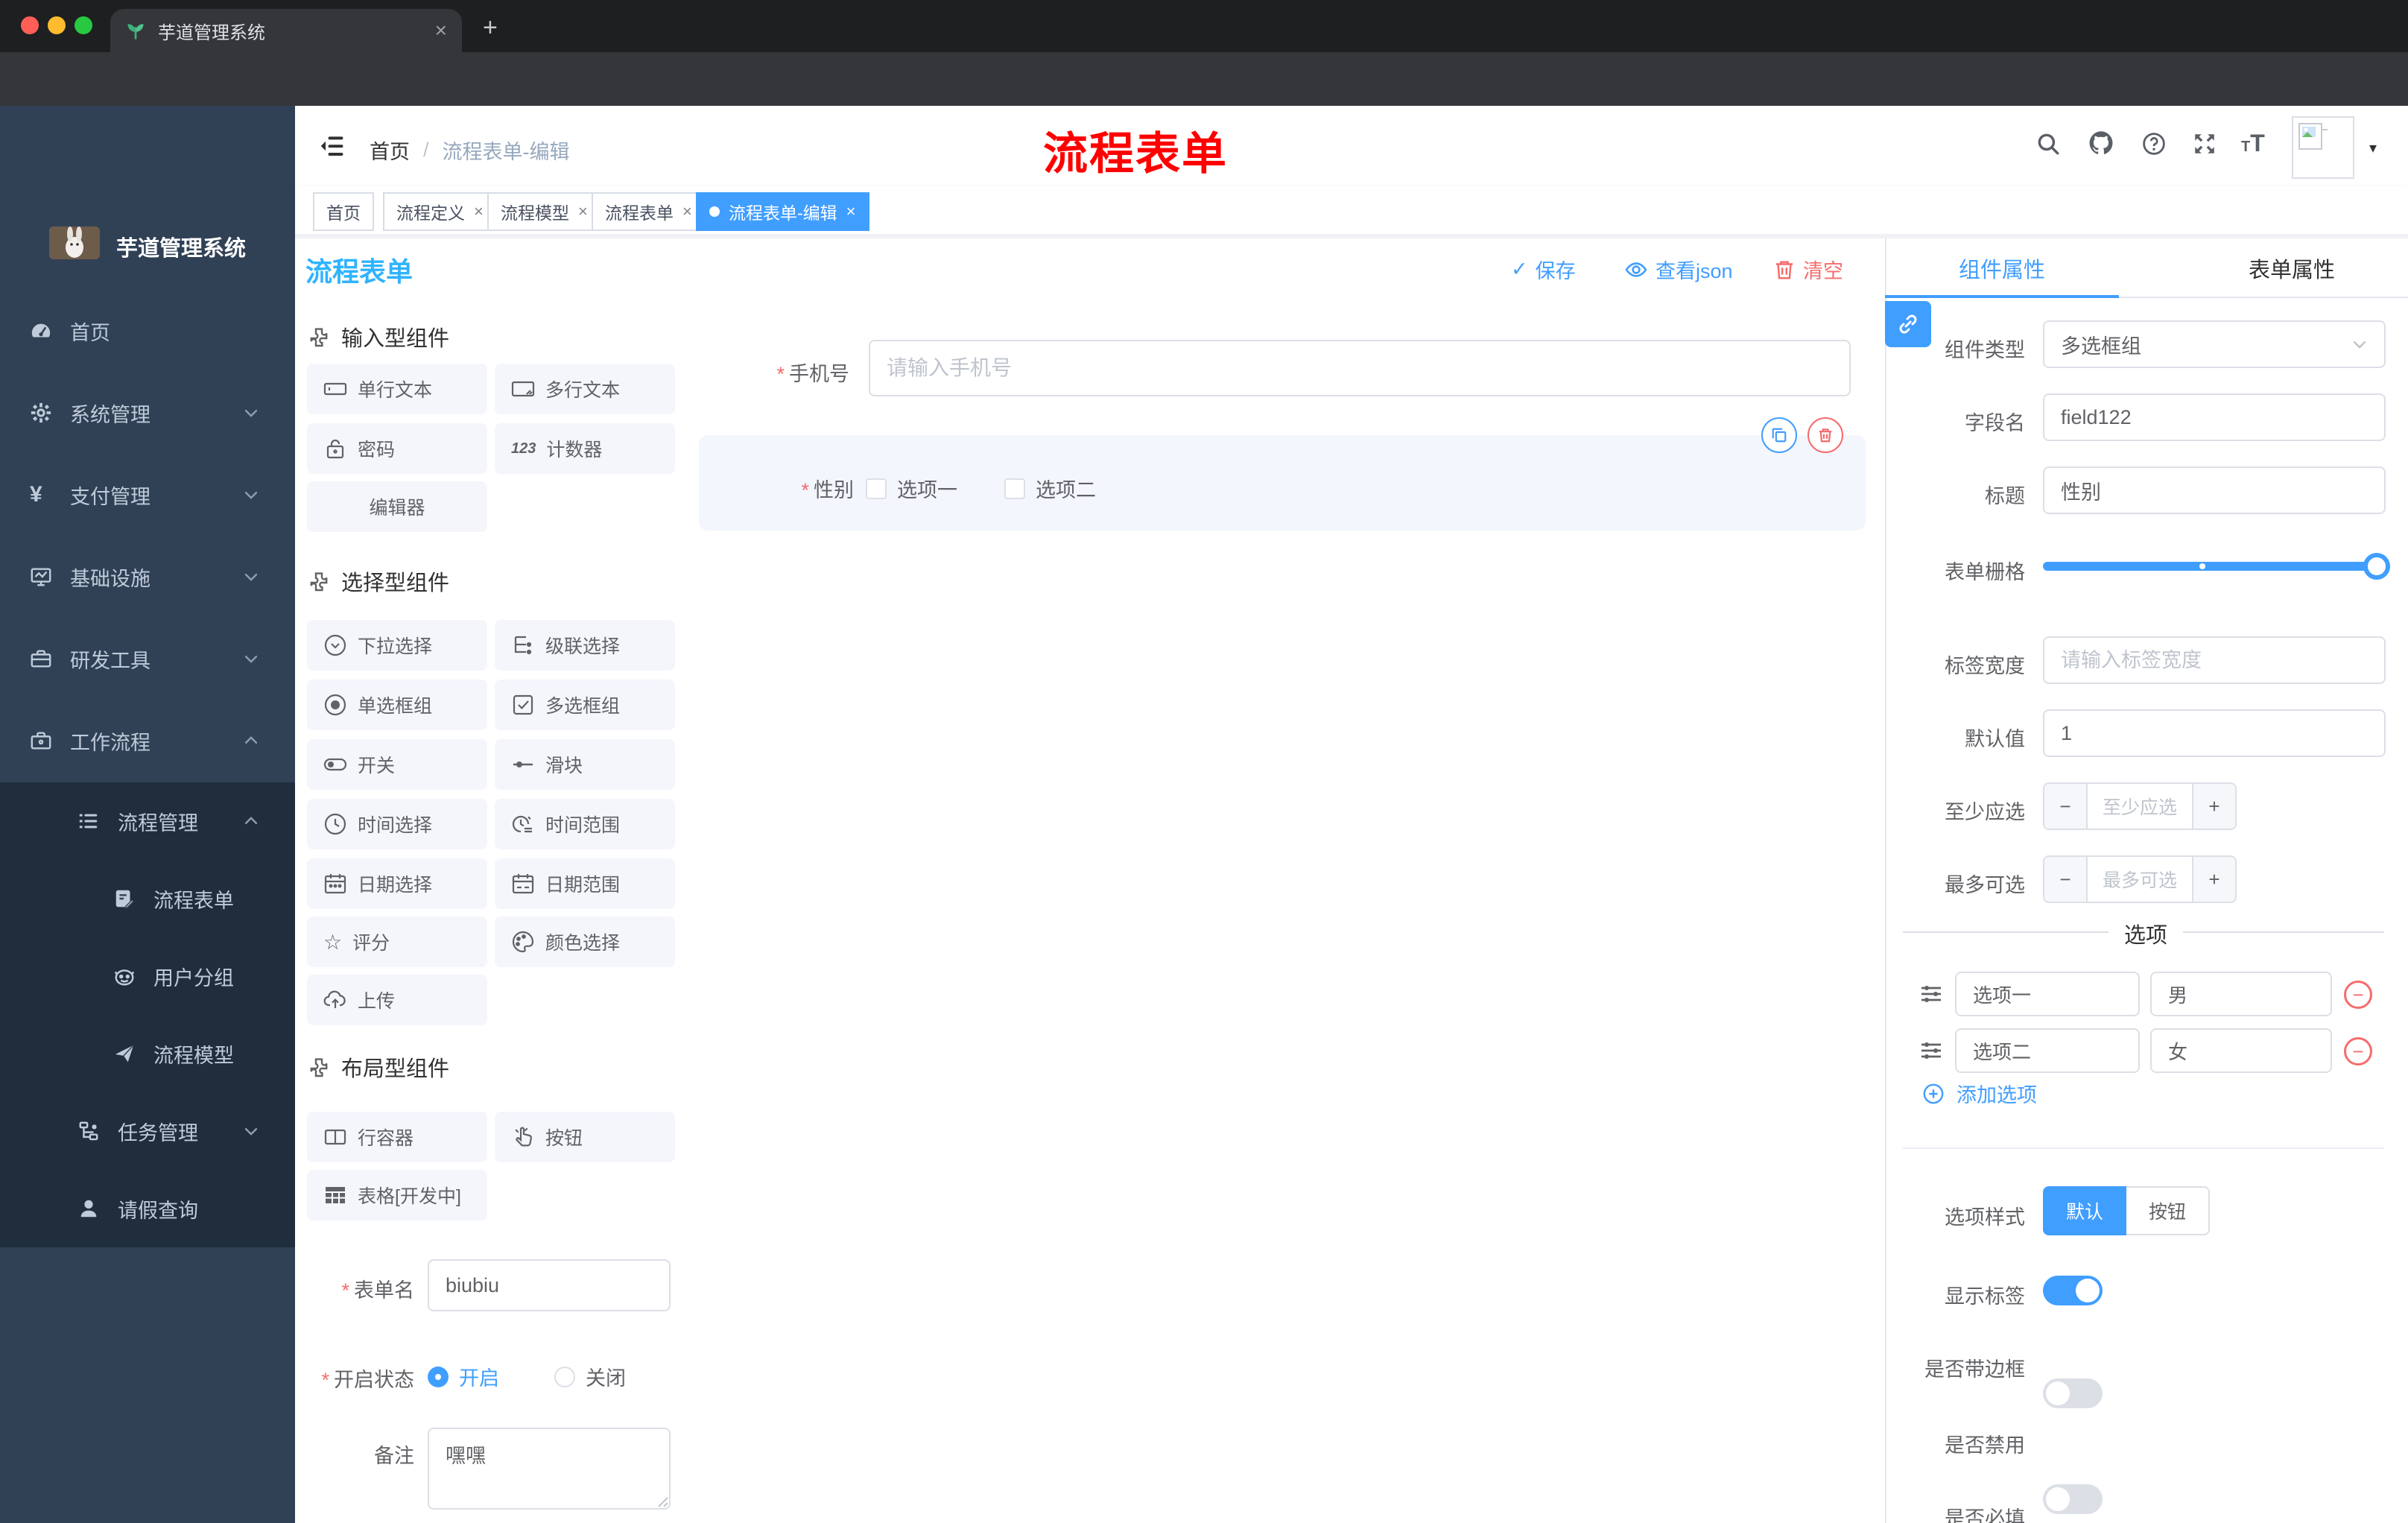  I want to click on option2-value-input, so click(2241, 1050).